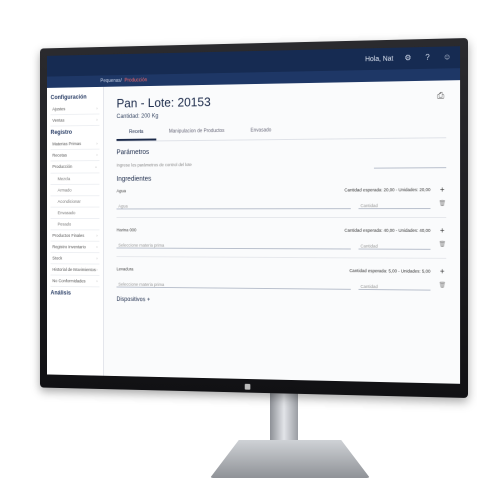 Image resolution: width=477 pixels, height=487 pixels. What do you see at coordinates (75, 167) in the screenshot?
I see `sidebar-item-produccion: Producción ⌄` at bounding box center [75, 167].